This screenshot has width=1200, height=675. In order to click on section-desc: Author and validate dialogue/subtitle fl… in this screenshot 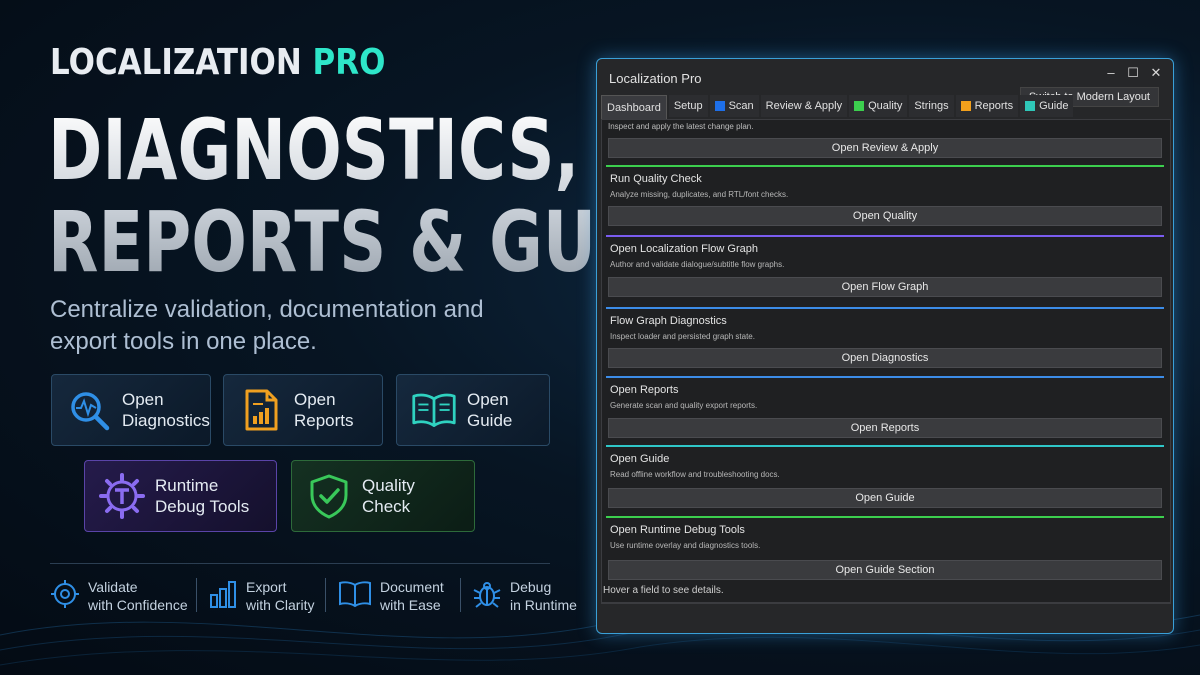, I will do `click(697, 264)`.